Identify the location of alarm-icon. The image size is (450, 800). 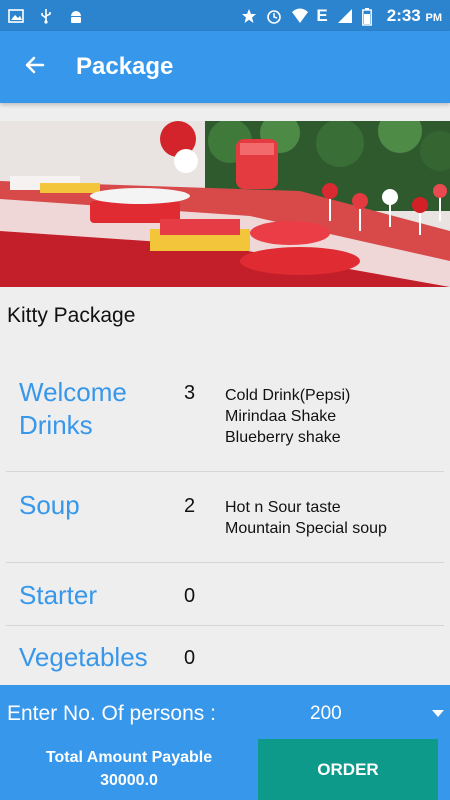
(274, 16).